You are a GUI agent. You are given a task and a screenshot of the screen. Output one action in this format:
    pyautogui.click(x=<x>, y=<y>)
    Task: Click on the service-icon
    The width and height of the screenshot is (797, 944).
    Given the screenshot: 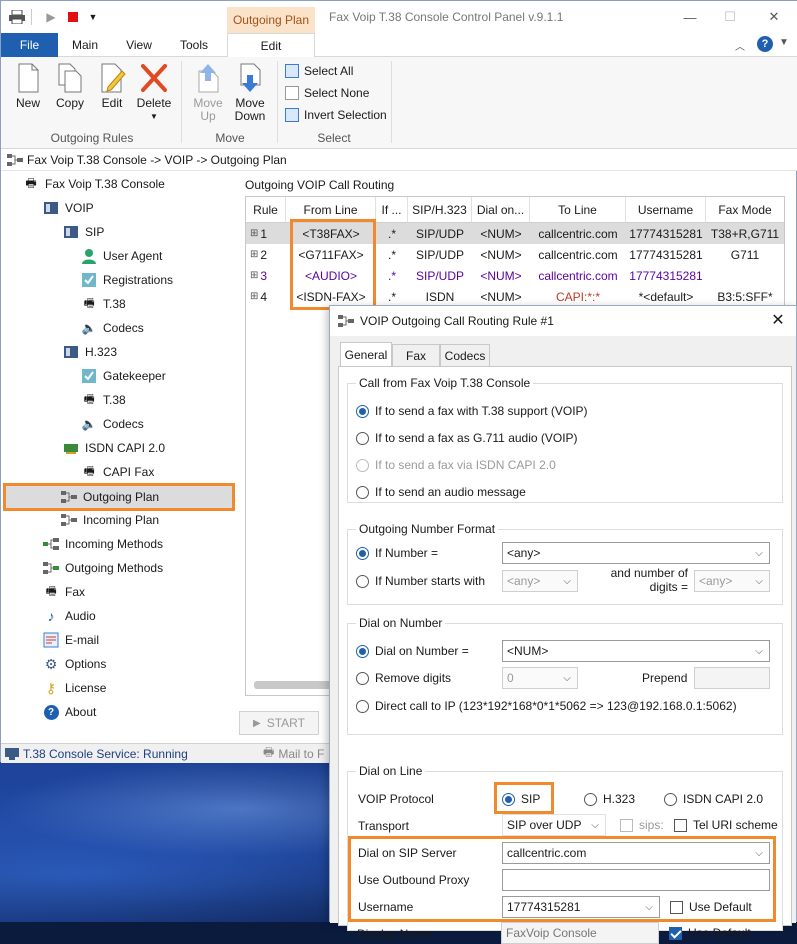 What is the action you would take?
    pyautogui.click(x=12, y=753)
    